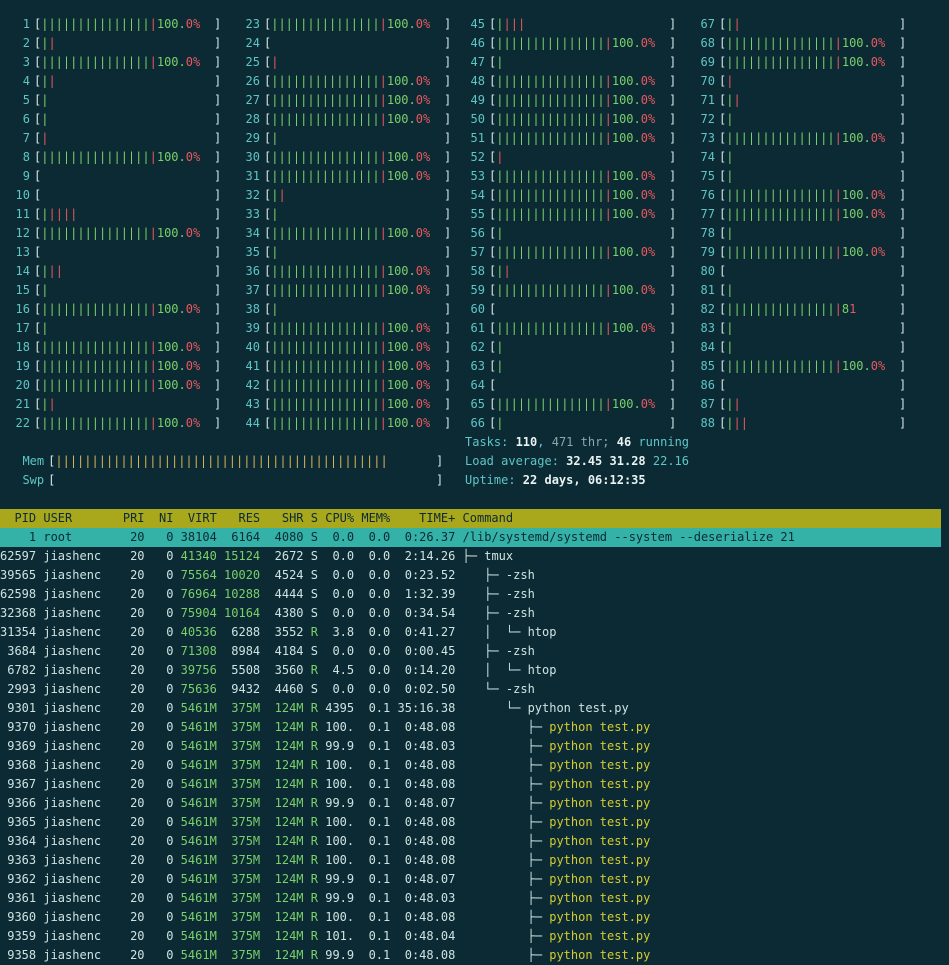 This screenshot has width=949, height=965. What do you see at coordinates (22, 404) in the screenshot?
I see `cpu-number: 21` at bounding box center [22, 404].